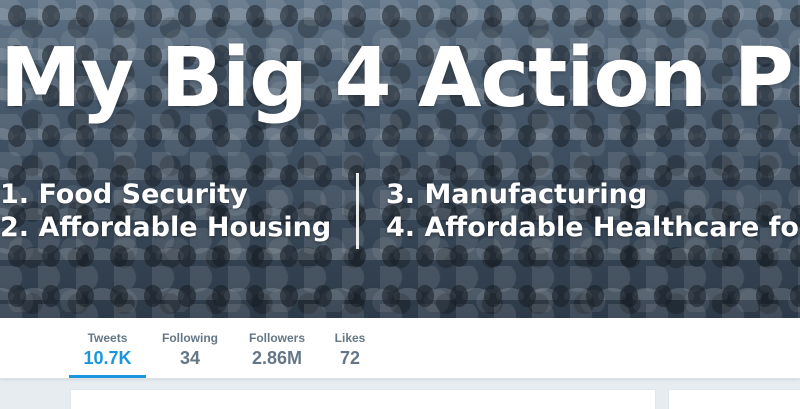 The height and width of the screenshot is (409, 800). Describe the element at coordinates (166, 227) in the screenshot. I see `banner-plan-item-2: 2. Affordable Housing` at that location.